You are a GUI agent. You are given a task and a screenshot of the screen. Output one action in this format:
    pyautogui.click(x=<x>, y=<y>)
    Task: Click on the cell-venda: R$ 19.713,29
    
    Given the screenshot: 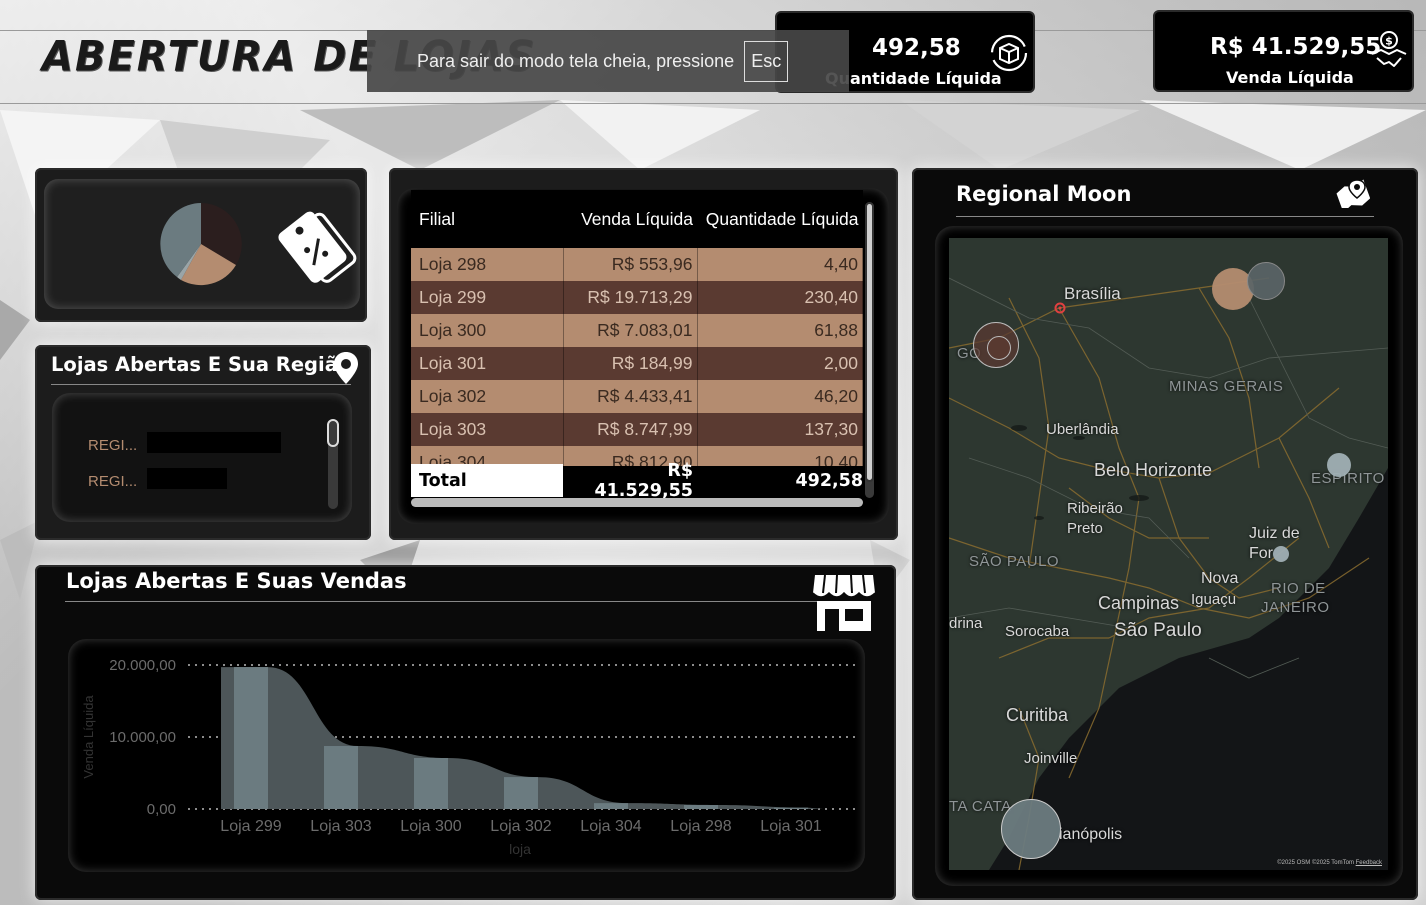 What is the action you would take?
    pyautogui.click(x=630, y=297)
    